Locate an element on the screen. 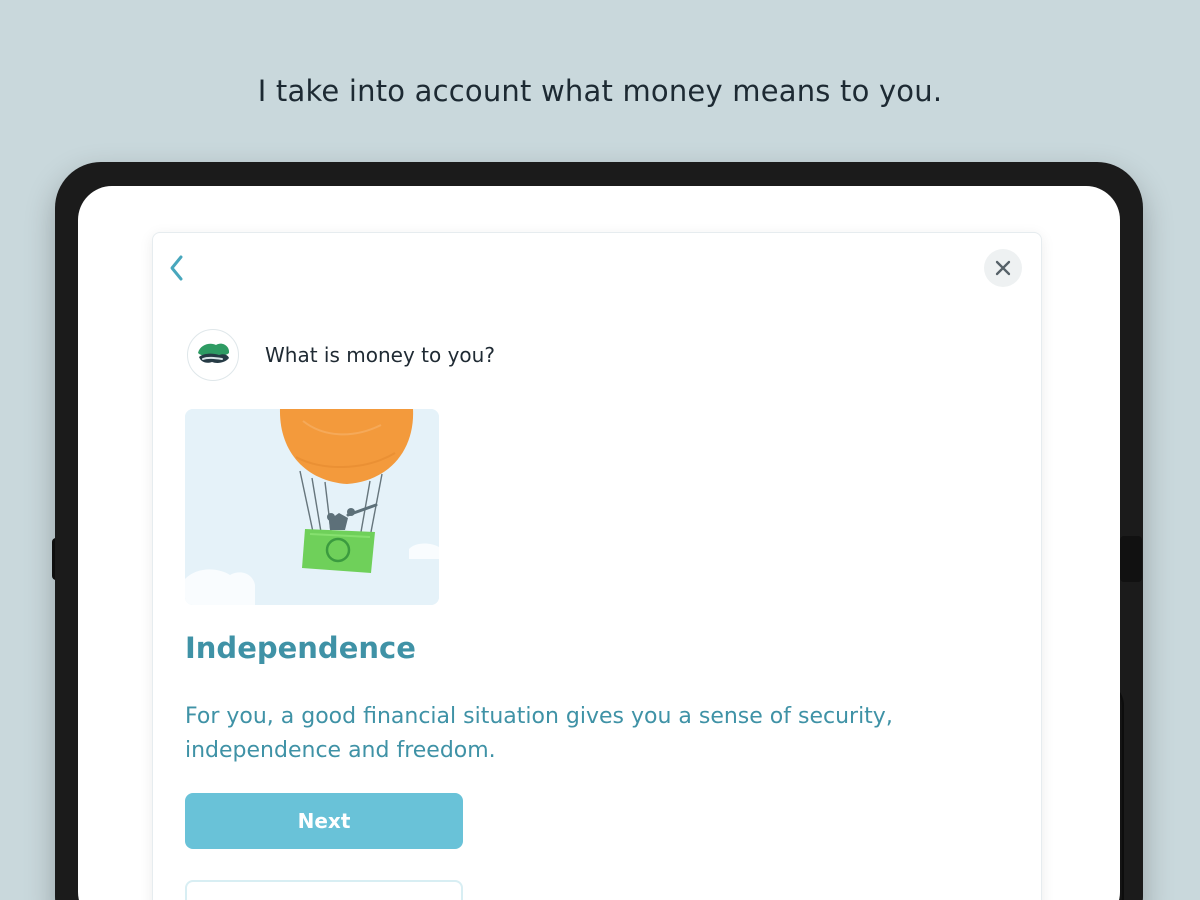  avatar is located at coordinates (213, 355).